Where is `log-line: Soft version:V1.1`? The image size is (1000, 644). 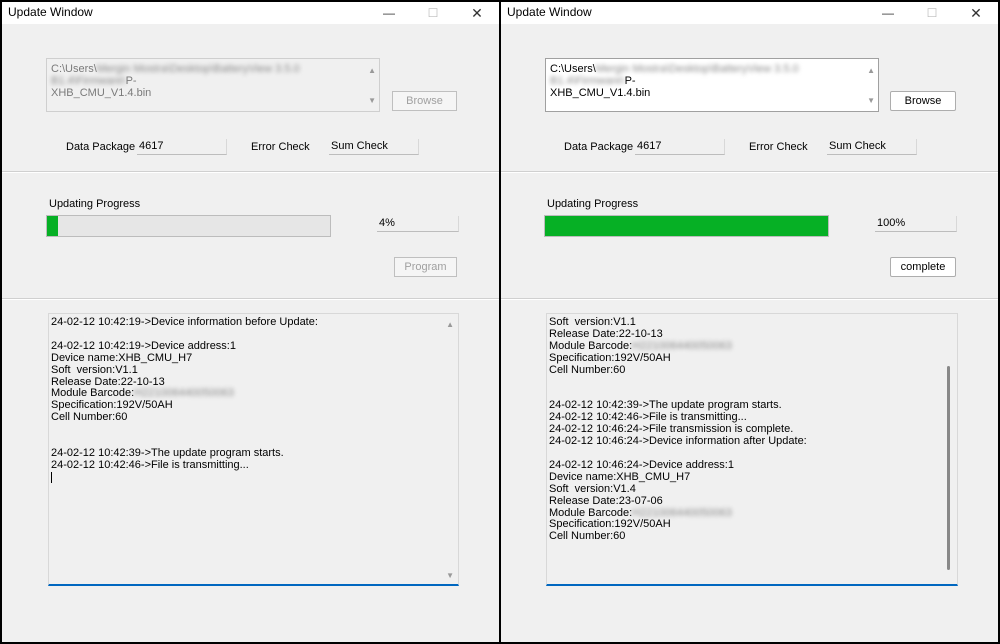 log-line: Soft version:V1.1 is located at coordinates (94, 369).